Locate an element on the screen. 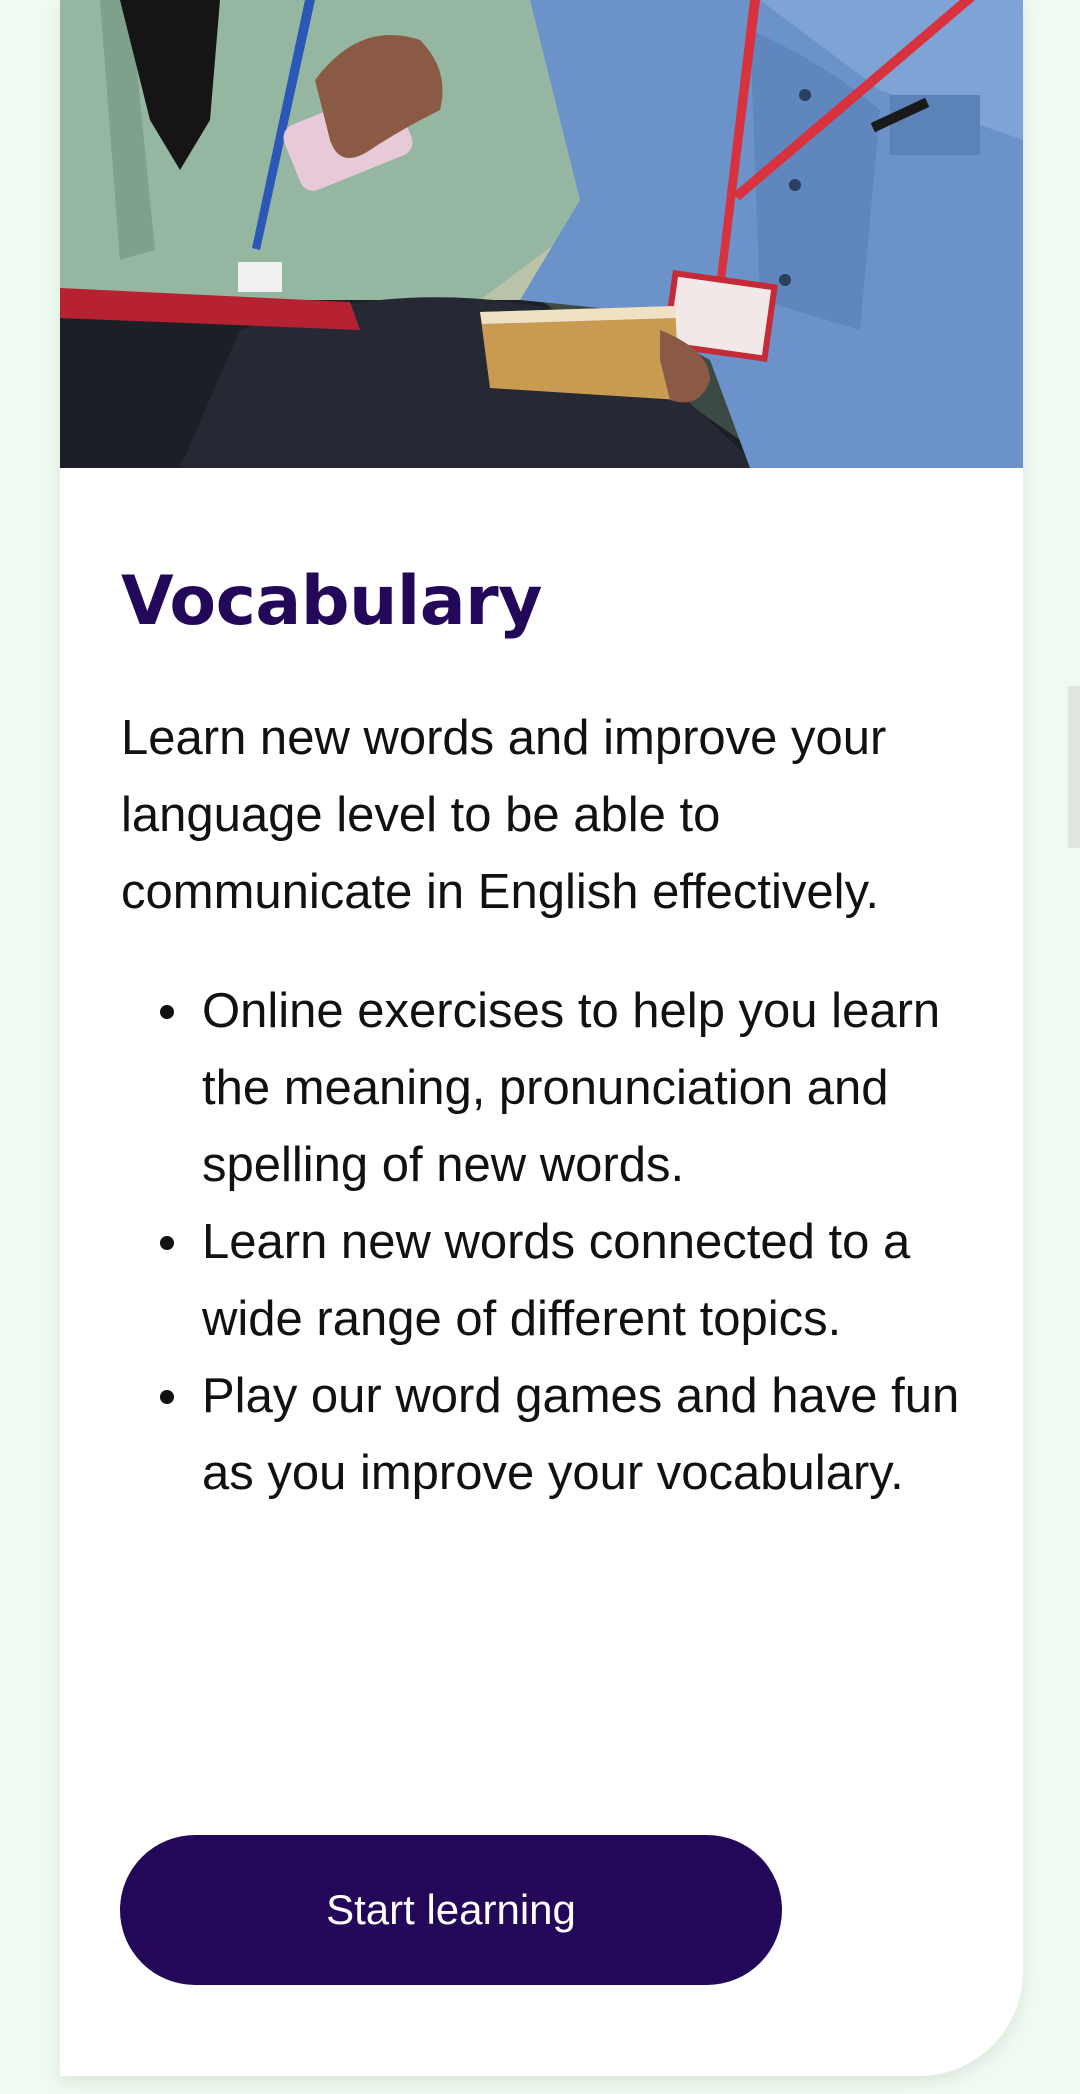 The width and height of the screenshot is (1080, 2094). start-learning-button: Start learning is located at coordinates (451, 1910).